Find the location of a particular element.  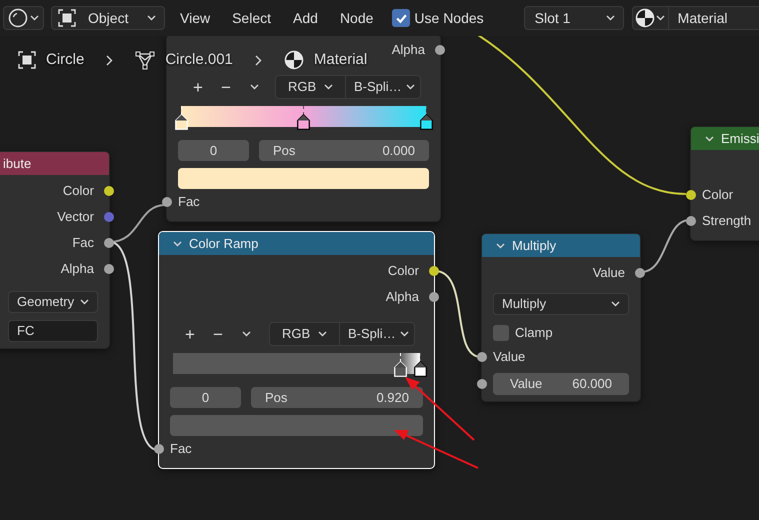

menu-item: Add is located at coordinates (305, 18).